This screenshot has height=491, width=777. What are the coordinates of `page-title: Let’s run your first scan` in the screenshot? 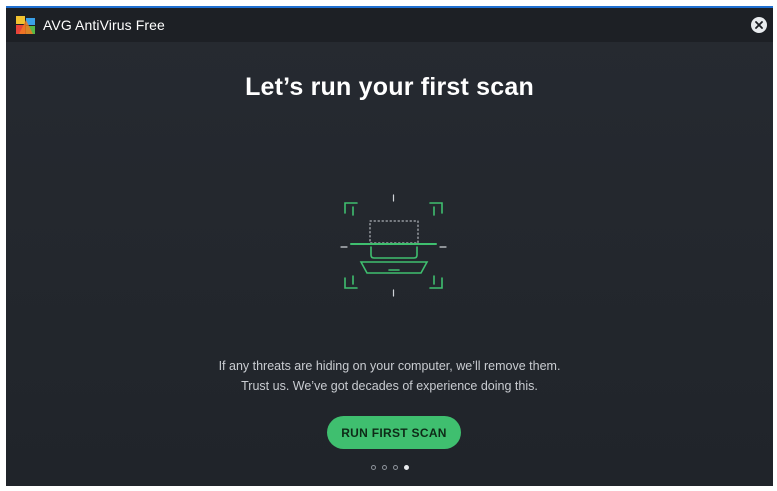 It's located at (389, 87).